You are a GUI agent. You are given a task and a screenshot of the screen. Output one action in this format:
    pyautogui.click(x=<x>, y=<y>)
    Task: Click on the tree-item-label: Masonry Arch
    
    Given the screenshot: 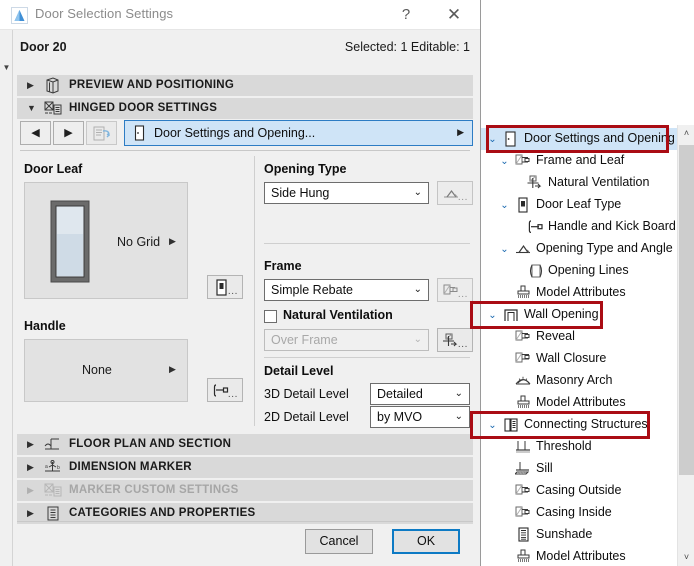 What is the action you would take?
    pyautogui.click(x=574, y=380)
    